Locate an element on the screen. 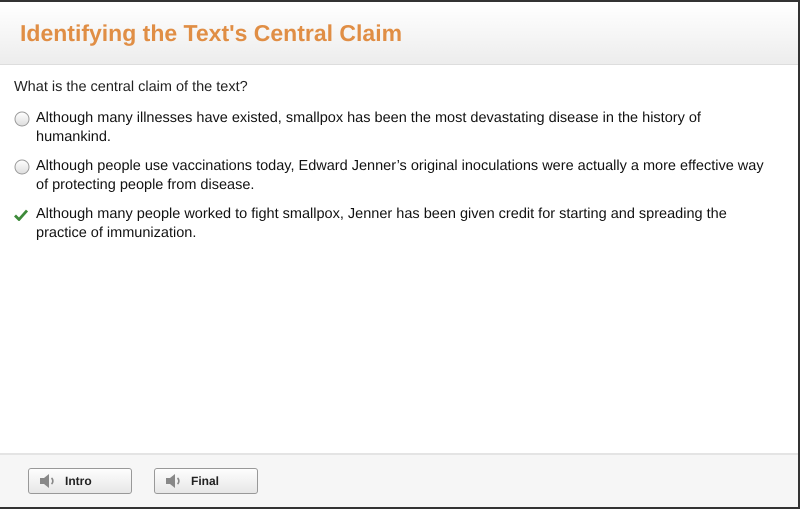 The image size is (800, 509). check-icon is located at coordinates (21, 214).